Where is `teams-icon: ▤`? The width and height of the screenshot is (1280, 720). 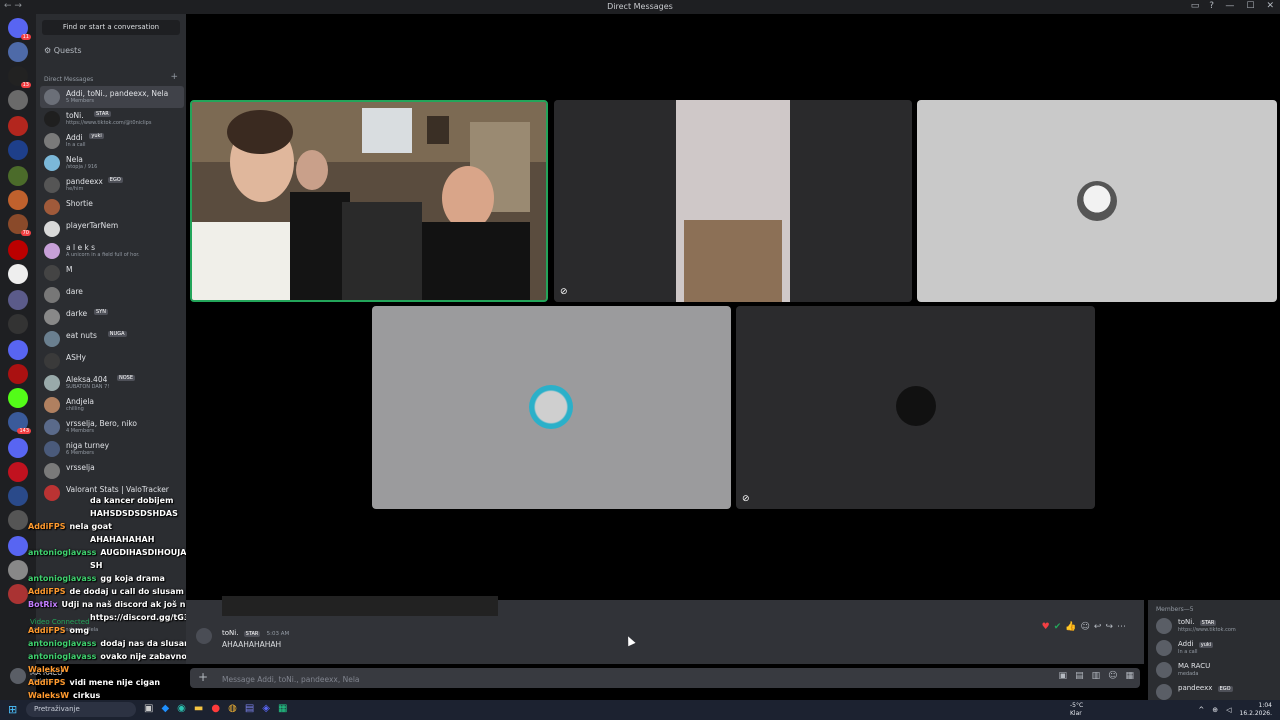
teams-icon: ▤ is located at coordinates (249, 708).